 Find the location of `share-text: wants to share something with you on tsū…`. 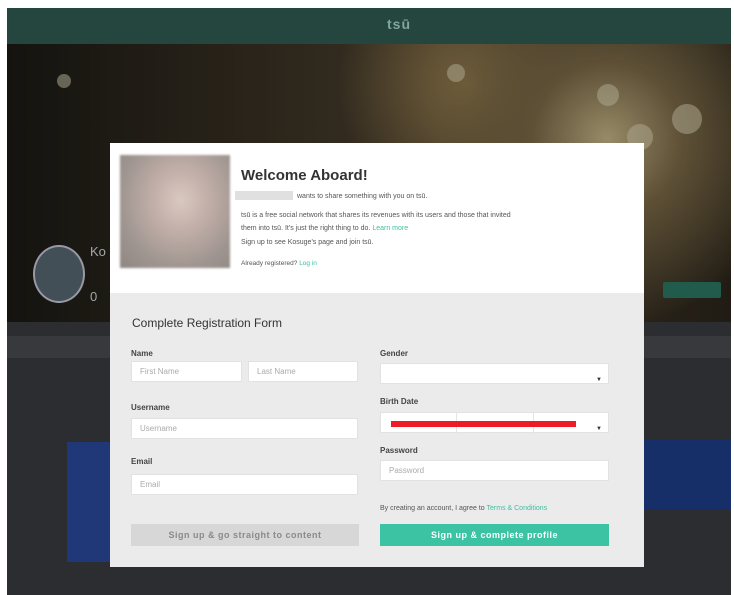

share-text: wants to share something with you on tsū… is located at coordinates (362, 196).